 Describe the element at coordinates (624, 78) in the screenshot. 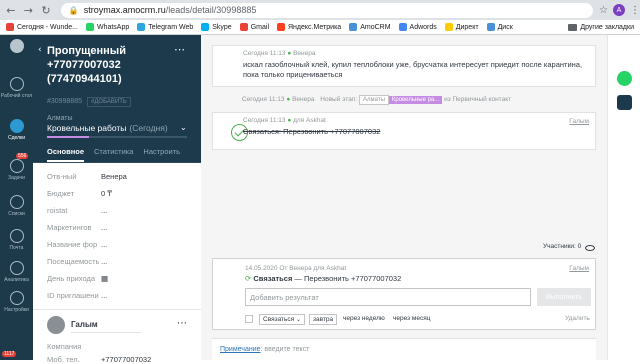

I see `whatsapp-icon` at that location.